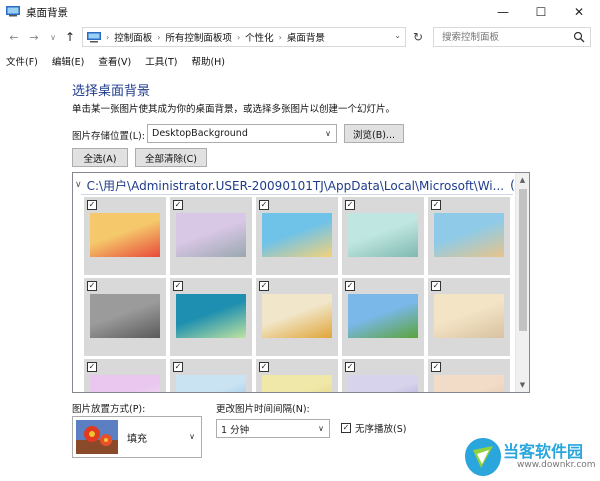 Image resolution: width=600 pixels, height=481 pixels. Describe the element at coordinates (346, 428) in the screenshot. I see `shuffle-checkbox: ✓` at that location.